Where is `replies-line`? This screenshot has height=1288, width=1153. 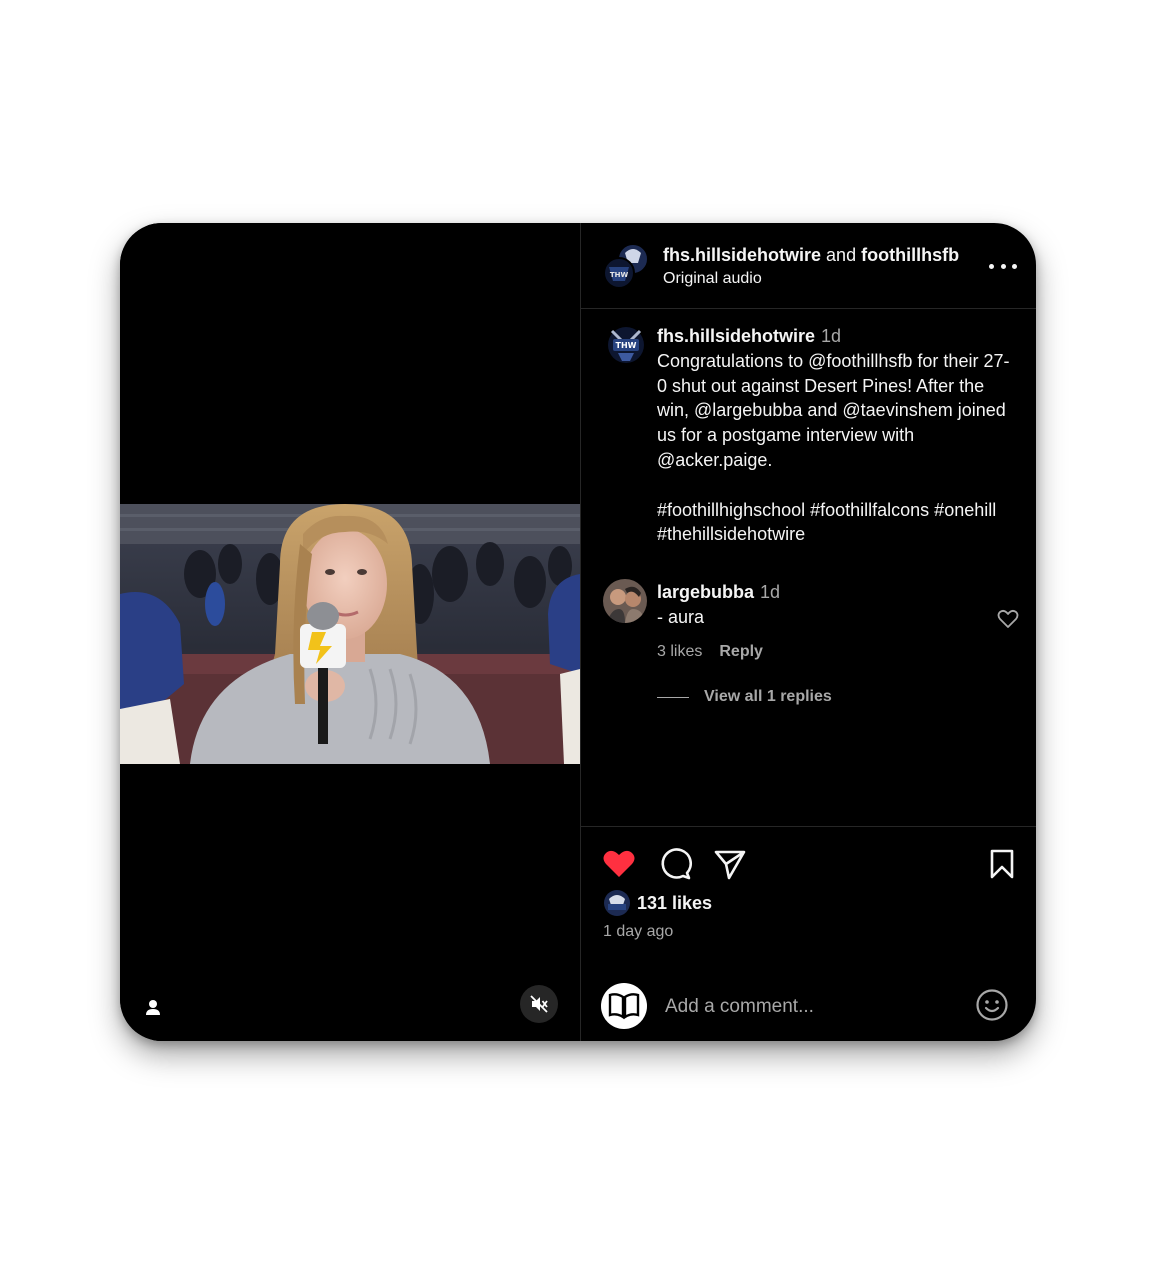 replies-line is located at coordinates (673, 697).